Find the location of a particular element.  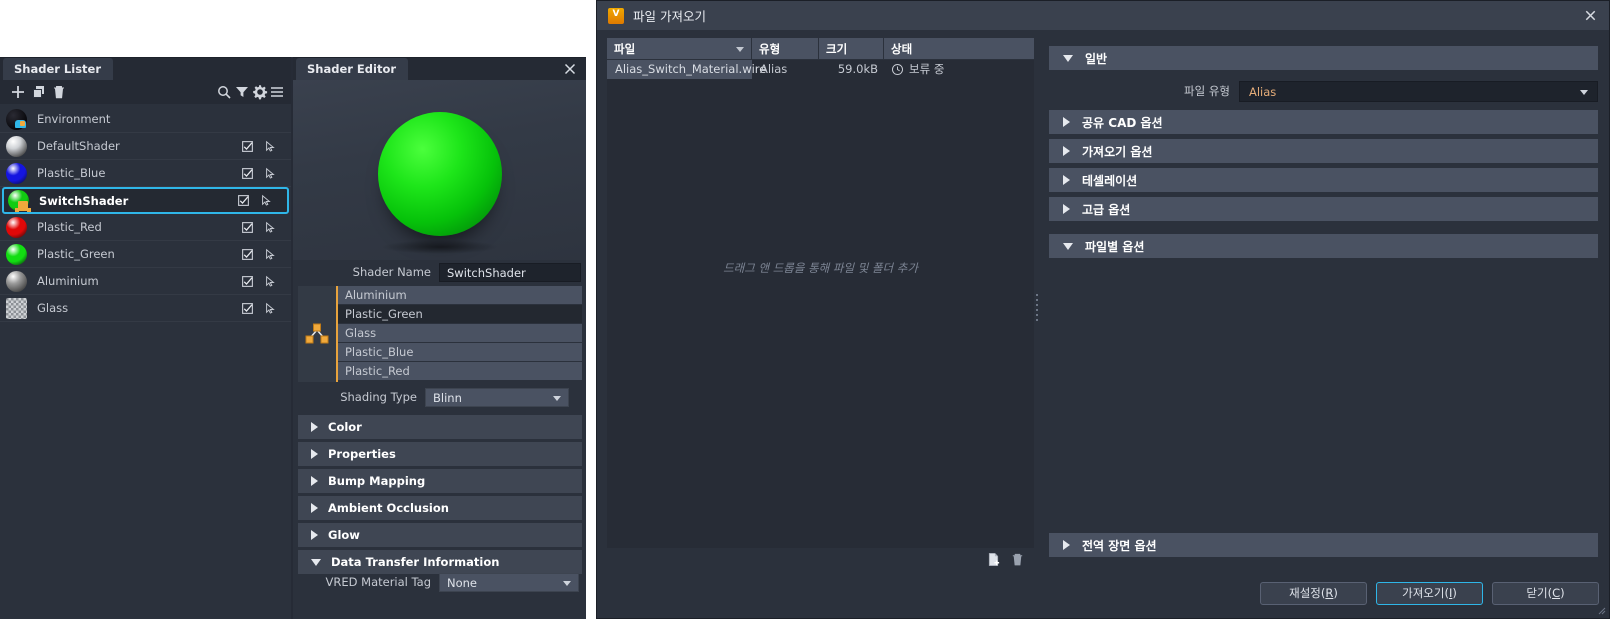

column-header-status: 상태 is located at coordinates (959, 49).